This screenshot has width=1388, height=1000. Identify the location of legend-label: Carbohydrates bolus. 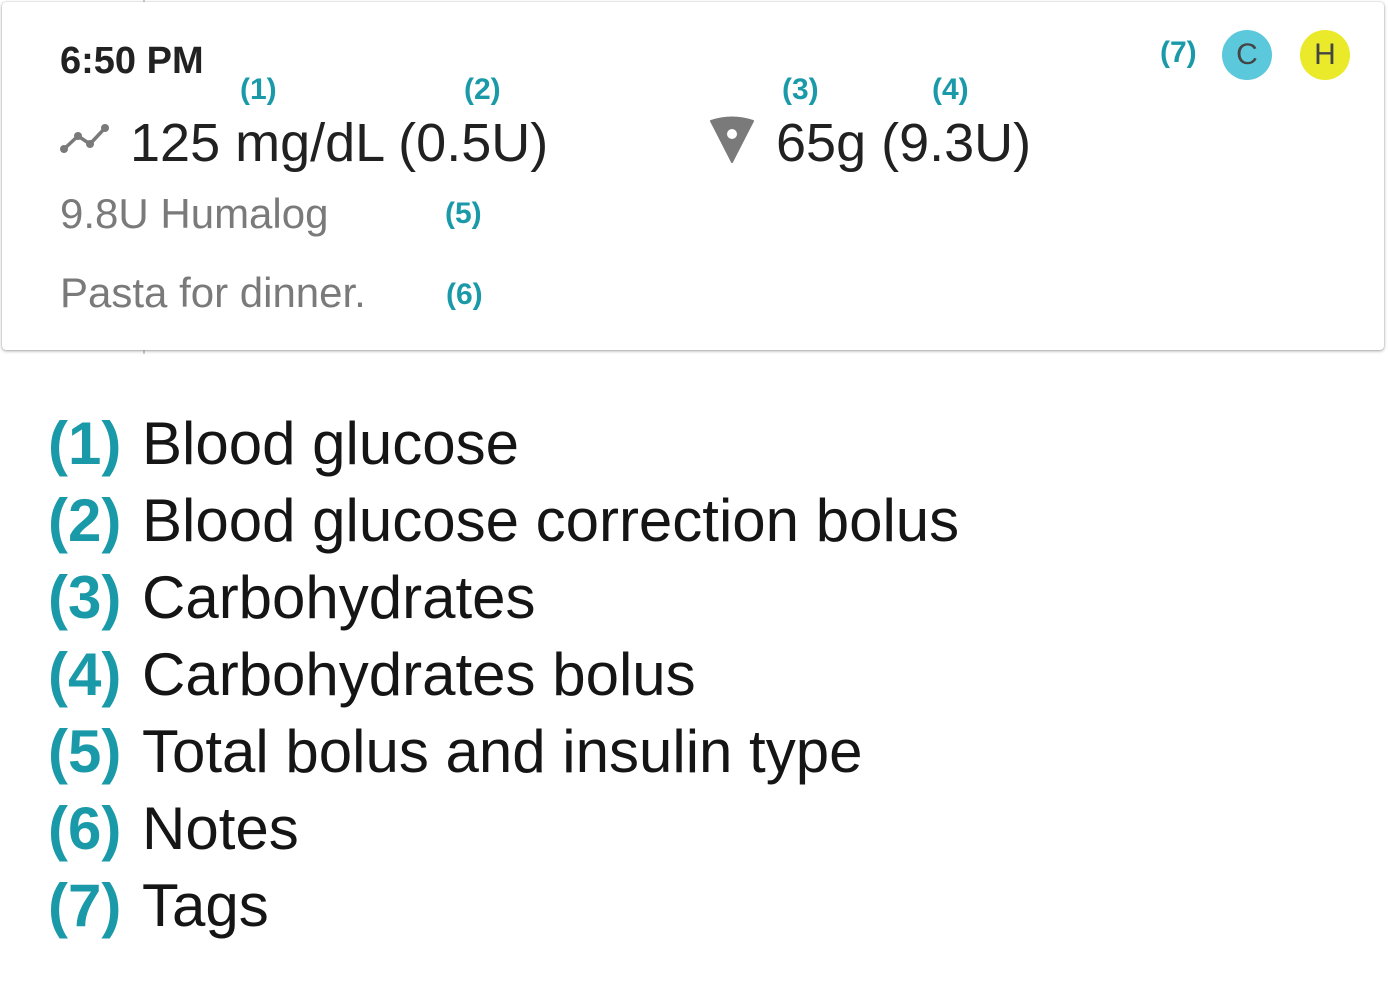
(419, 674).